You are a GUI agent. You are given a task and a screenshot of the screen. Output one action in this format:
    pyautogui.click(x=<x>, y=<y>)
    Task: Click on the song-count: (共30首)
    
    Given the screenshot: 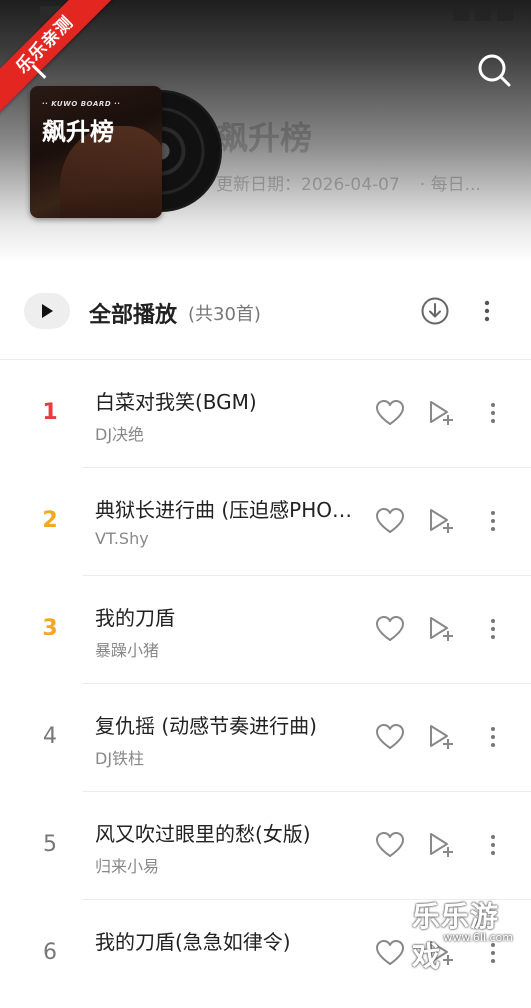 What is the action you would take?
    pyautogui.click(x=224, y=314)
    